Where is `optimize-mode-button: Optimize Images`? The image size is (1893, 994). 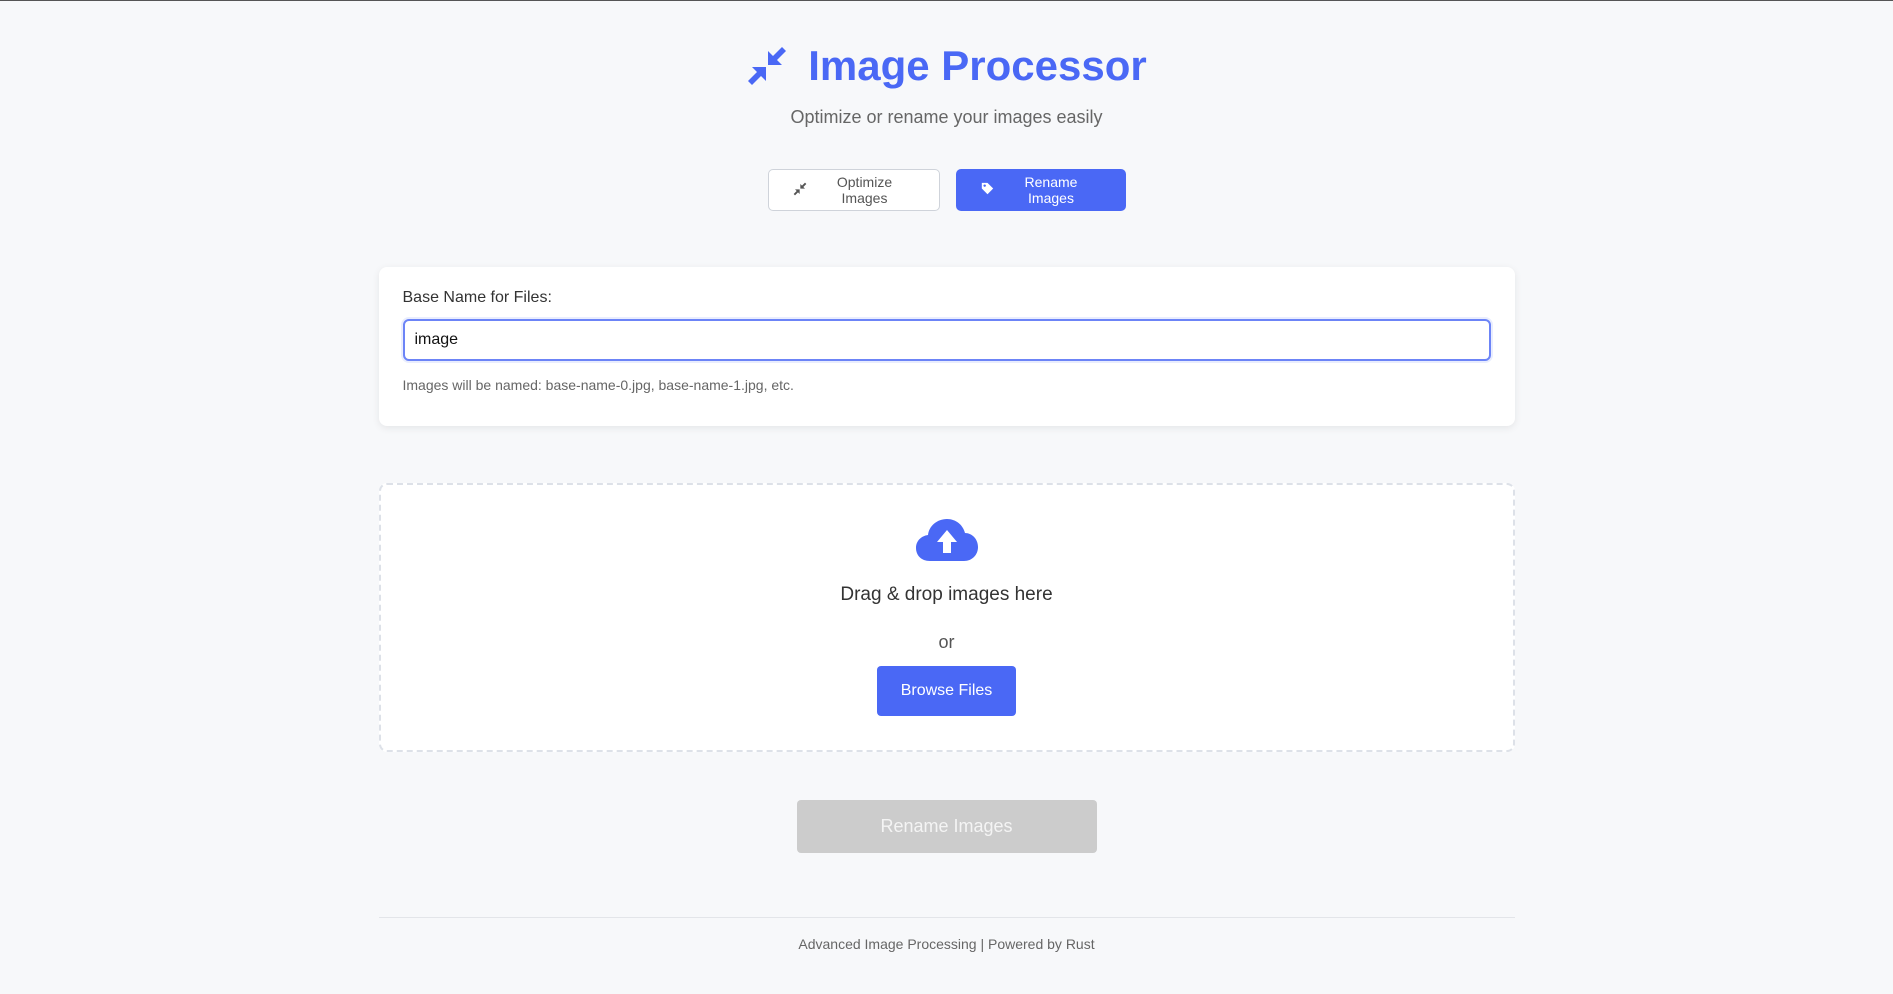
optimize-mode-button: Optimize Images is located at coordinates (853, 190).